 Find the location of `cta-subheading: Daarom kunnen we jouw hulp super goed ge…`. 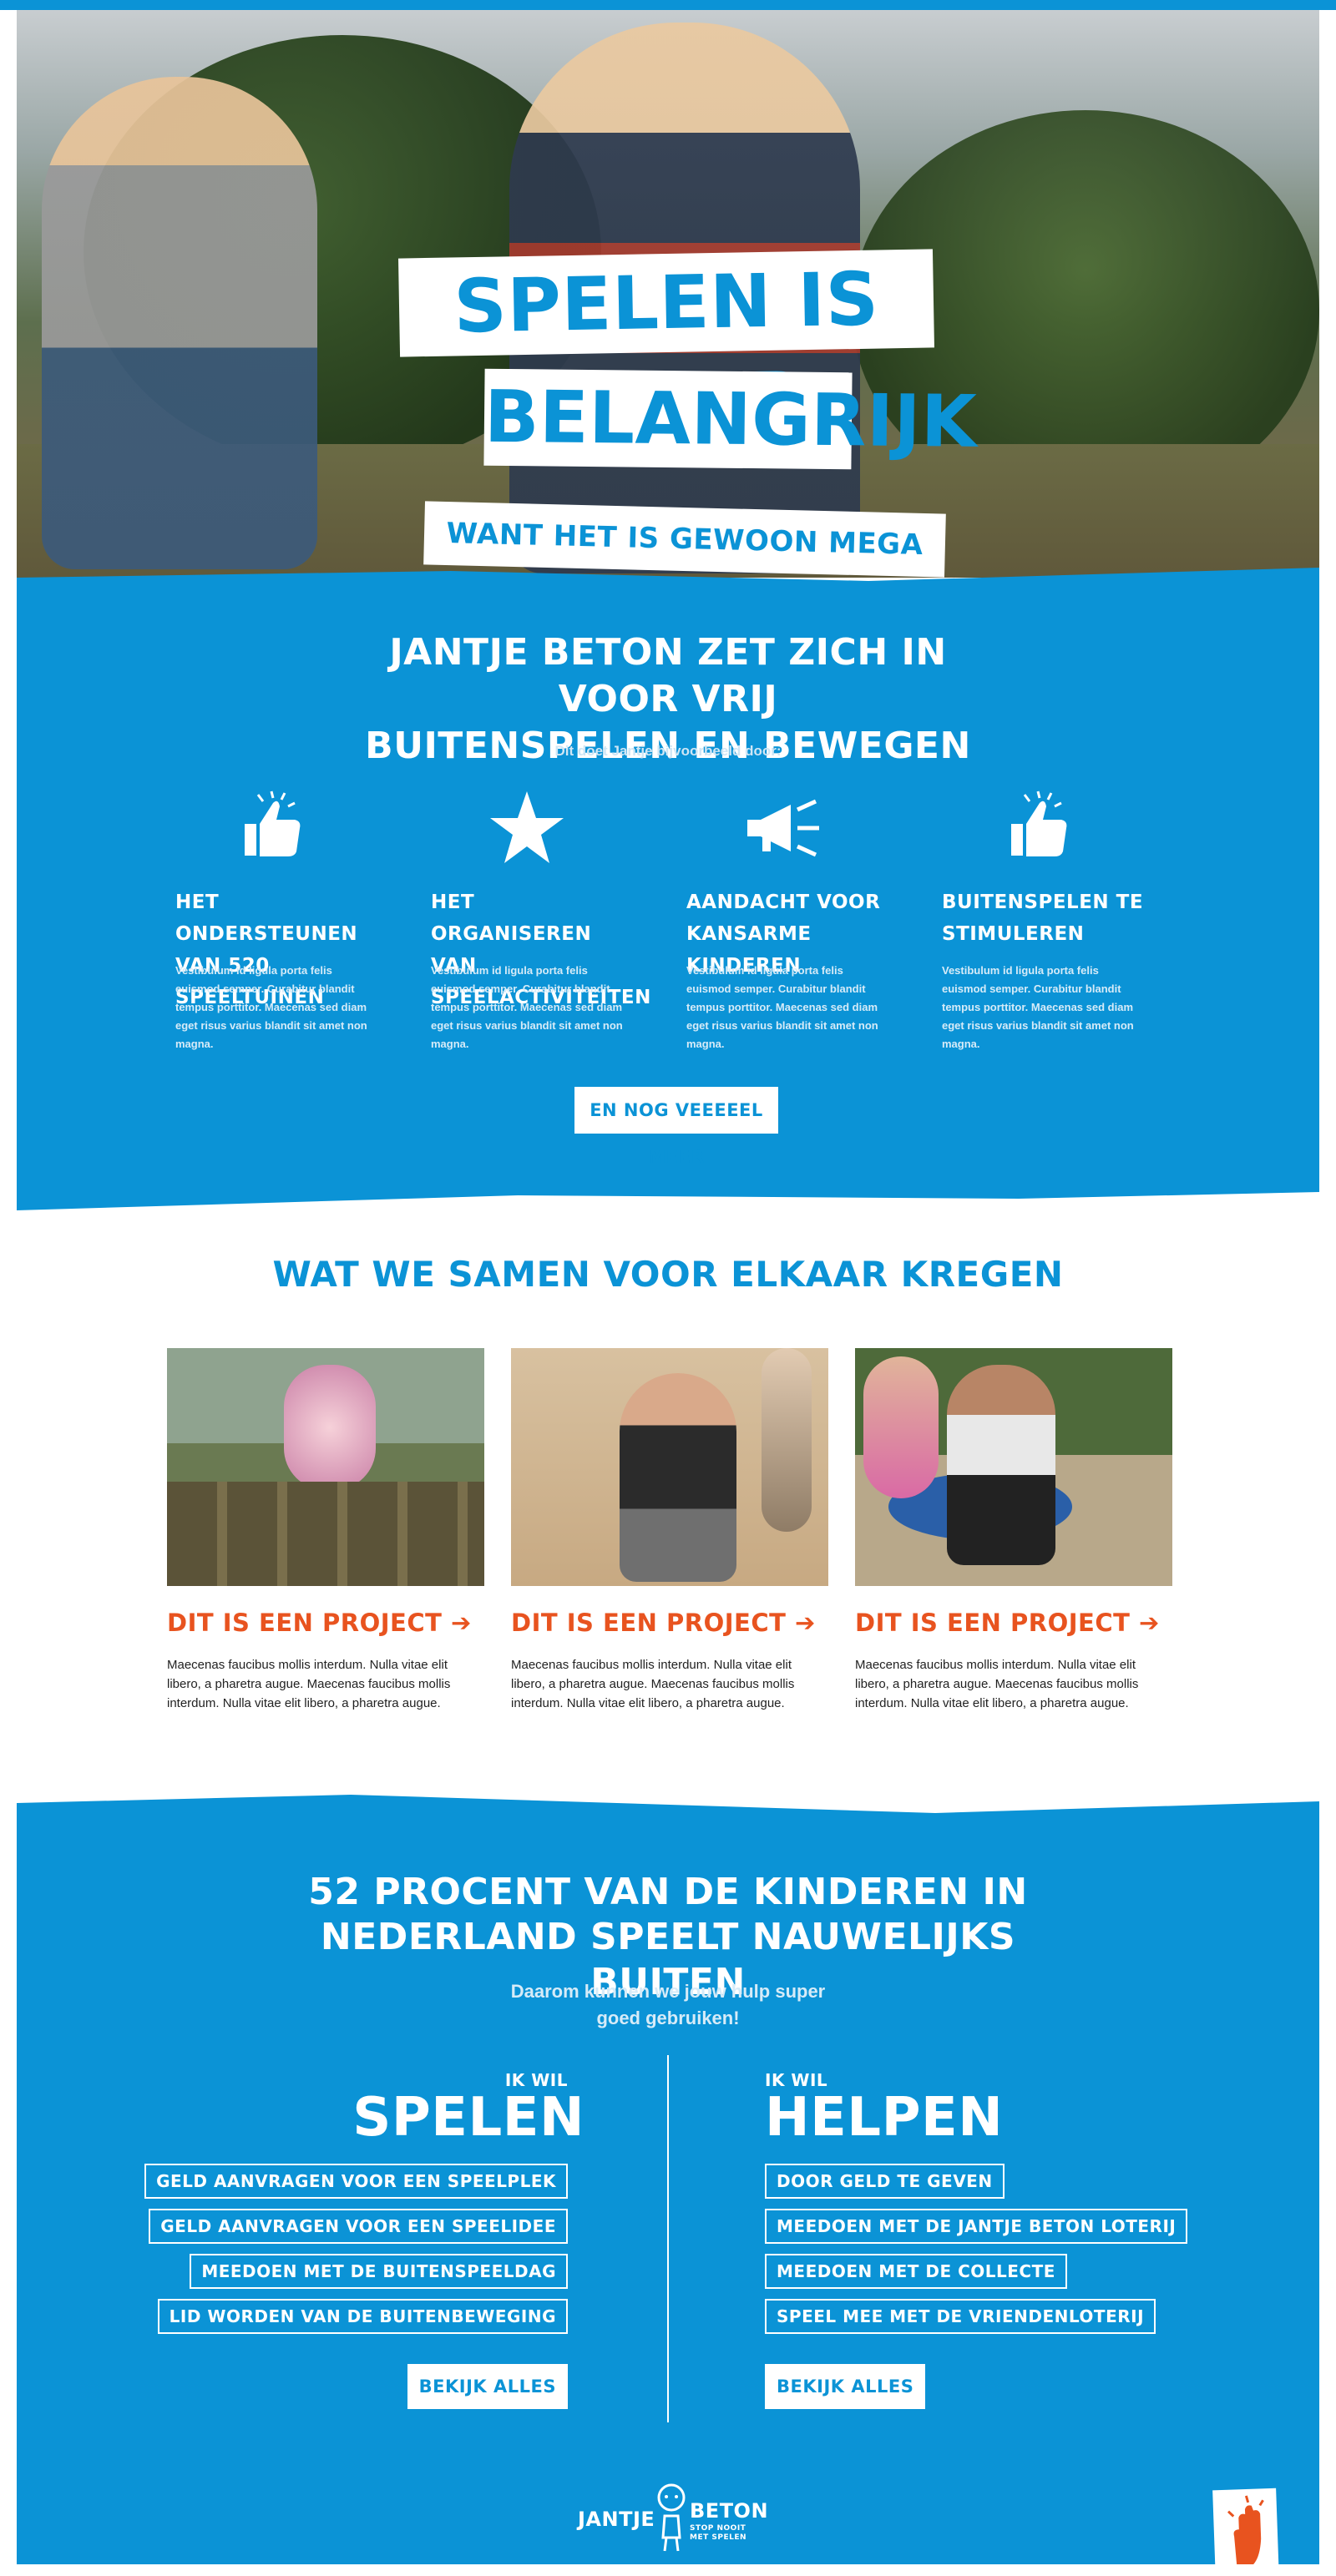

cta-subheading: Daarom kunnen we jouw hulp super goed ge… is located at coordinates (668, 2005).